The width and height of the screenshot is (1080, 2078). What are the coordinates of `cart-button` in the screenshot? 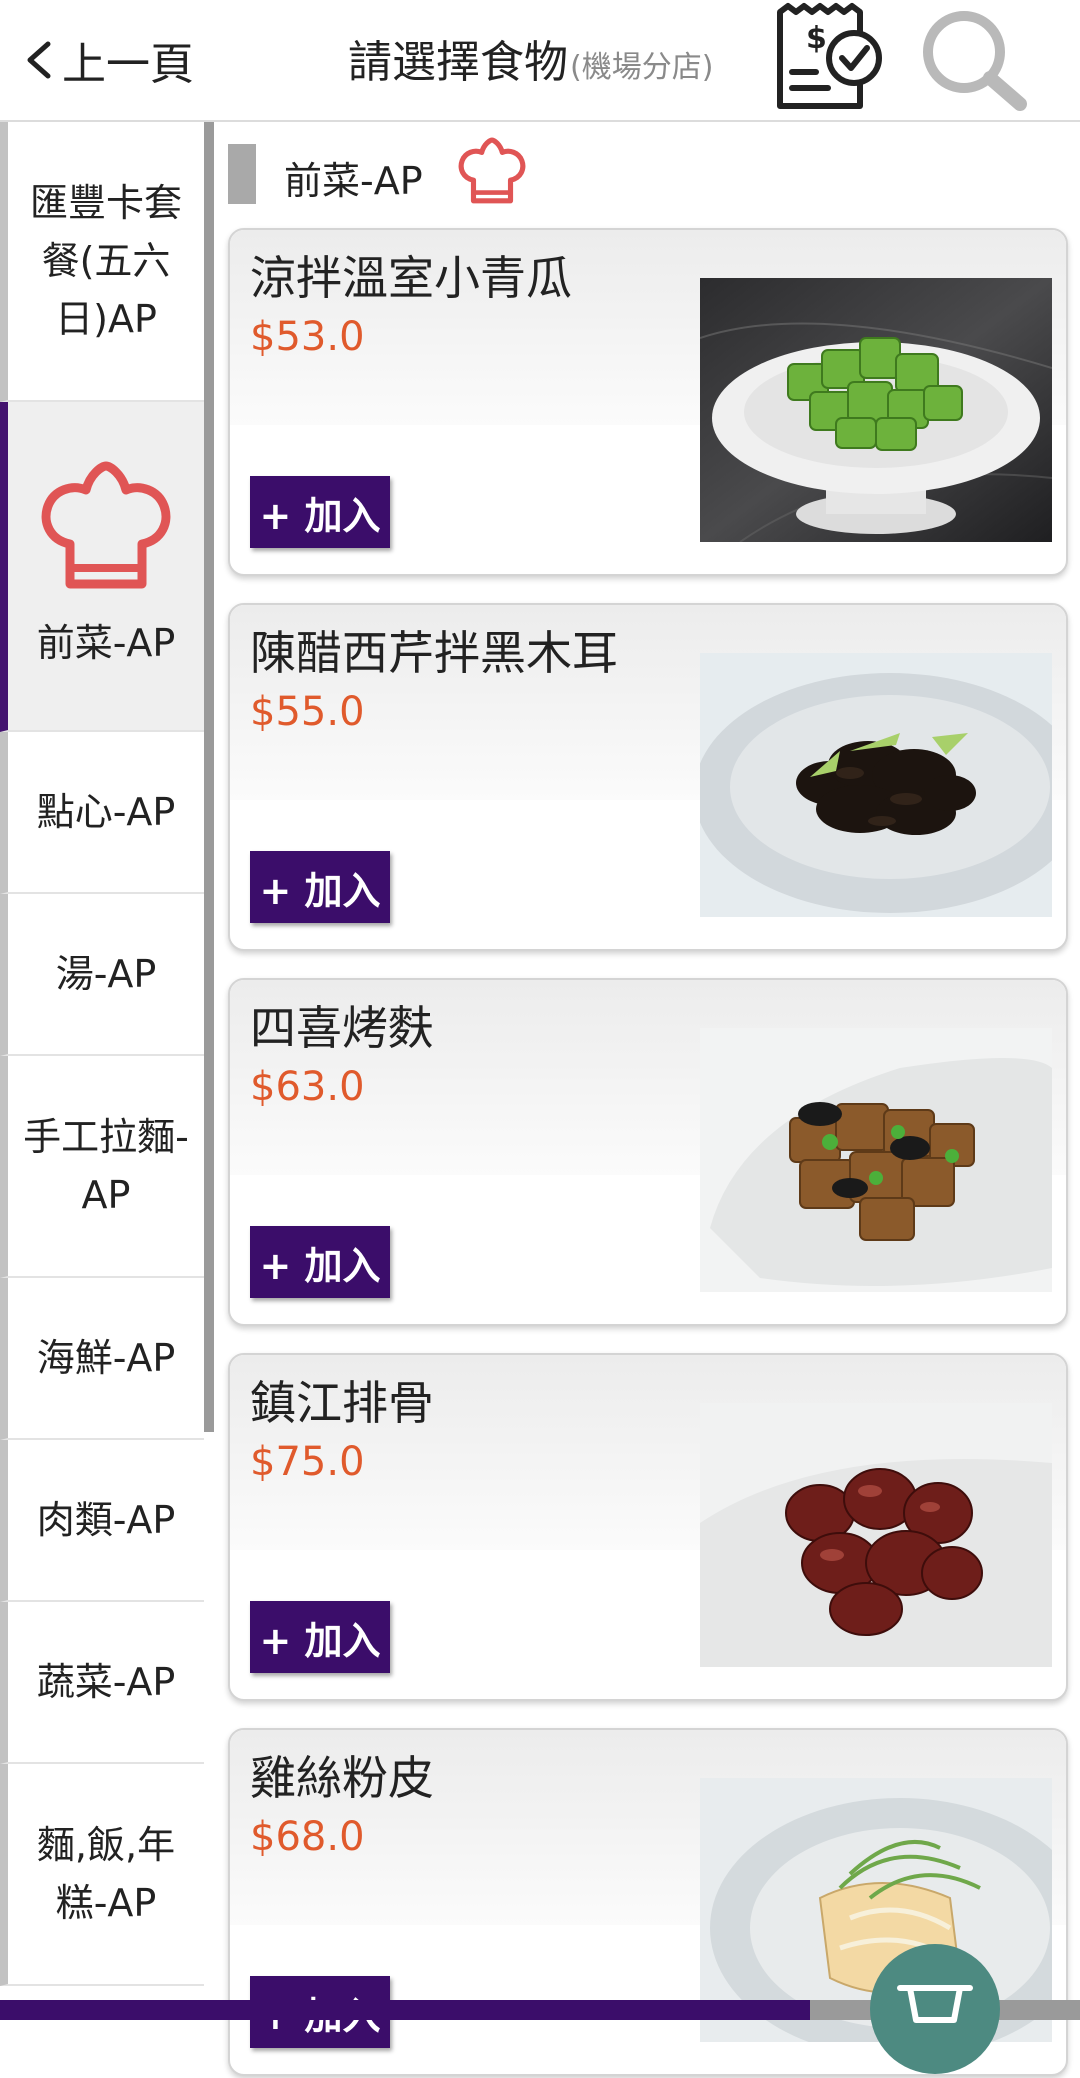 It's located at (935, 2009).